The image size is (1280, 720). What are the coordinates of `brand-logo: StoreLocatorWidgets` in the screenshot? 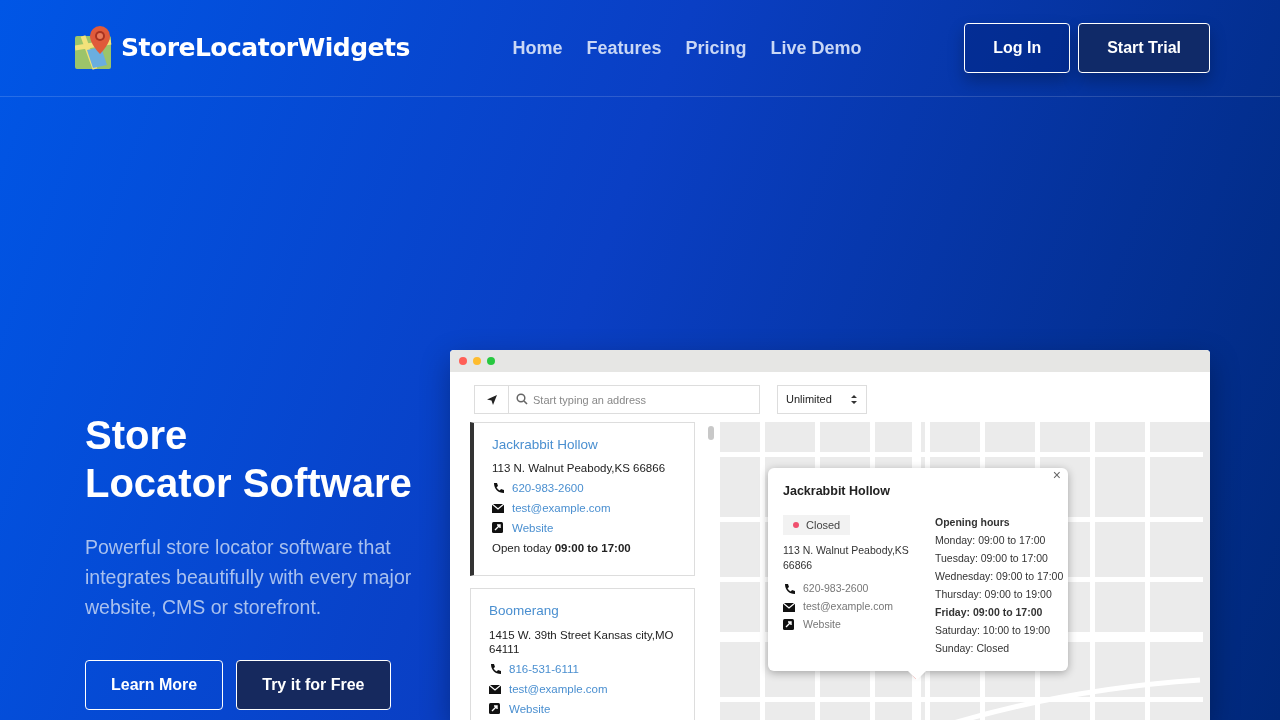 It's located at (242, 48).